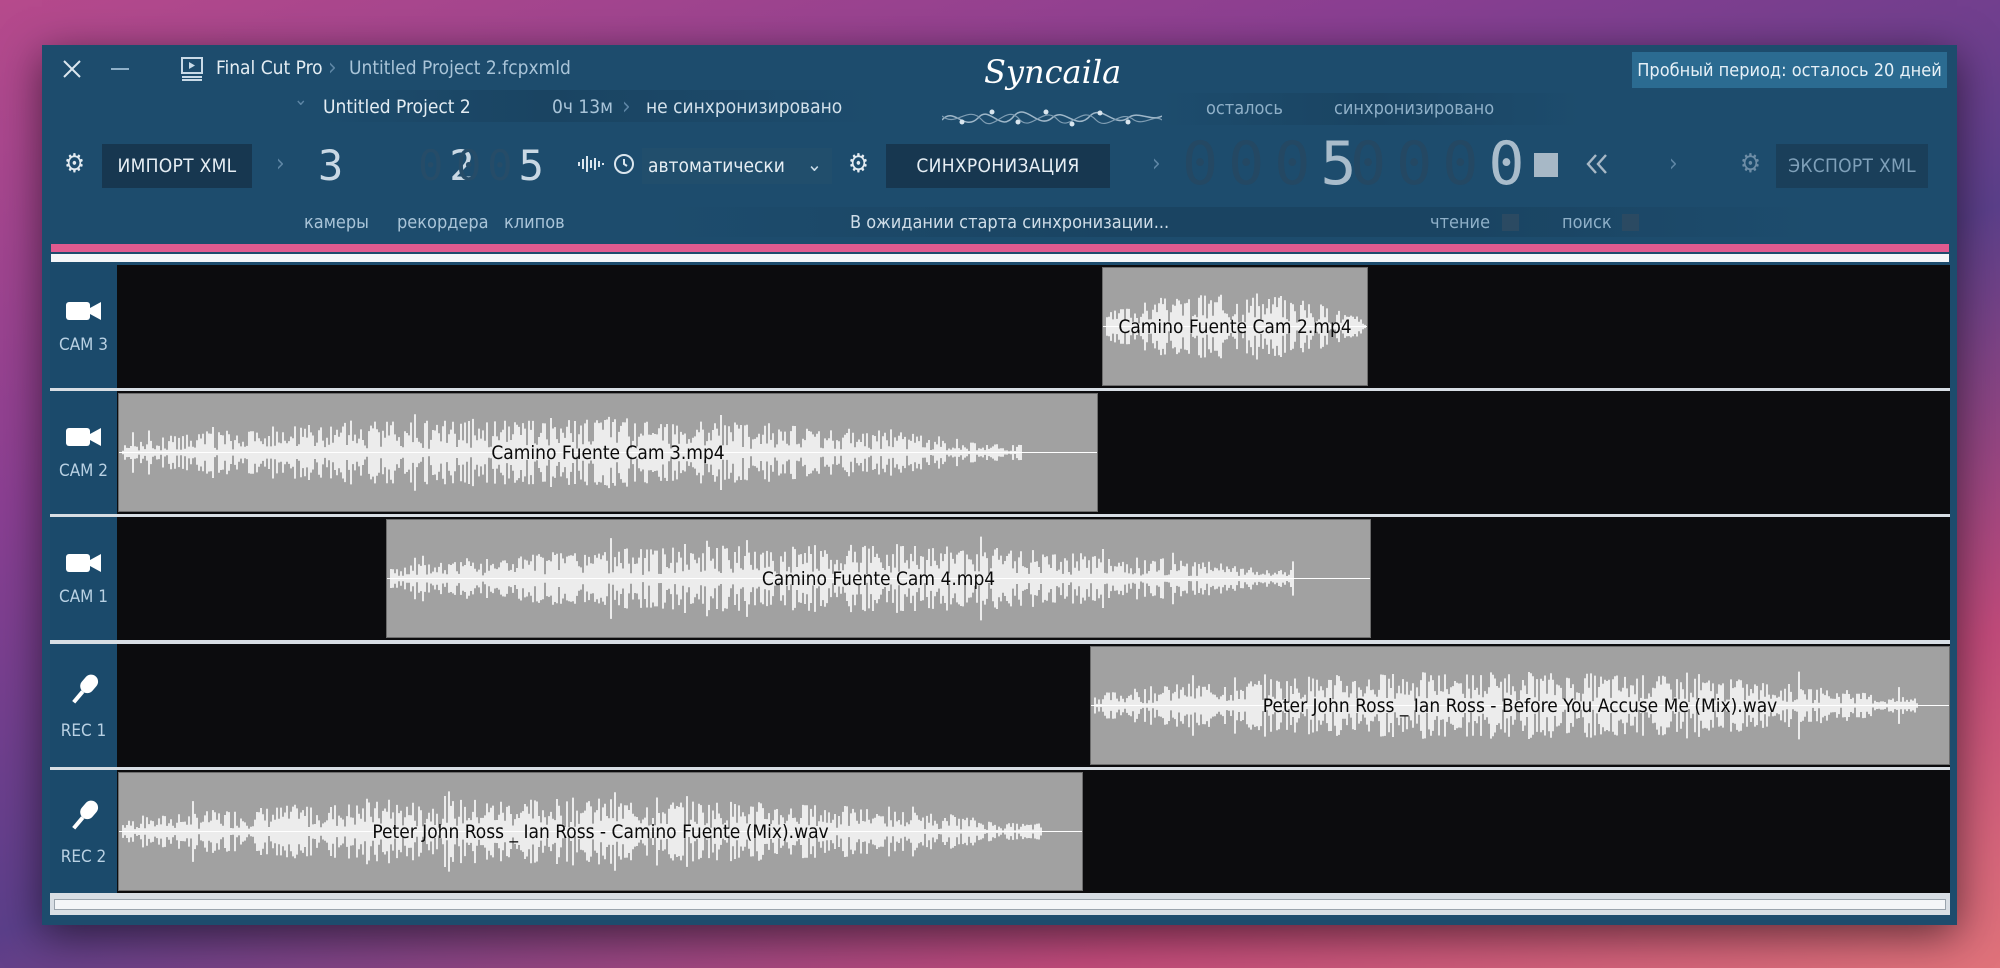  What do you see at coordinates (1419, 164) in the screenshot?
I see `synced-ghost: 000` at bounding box center [1419, 164].